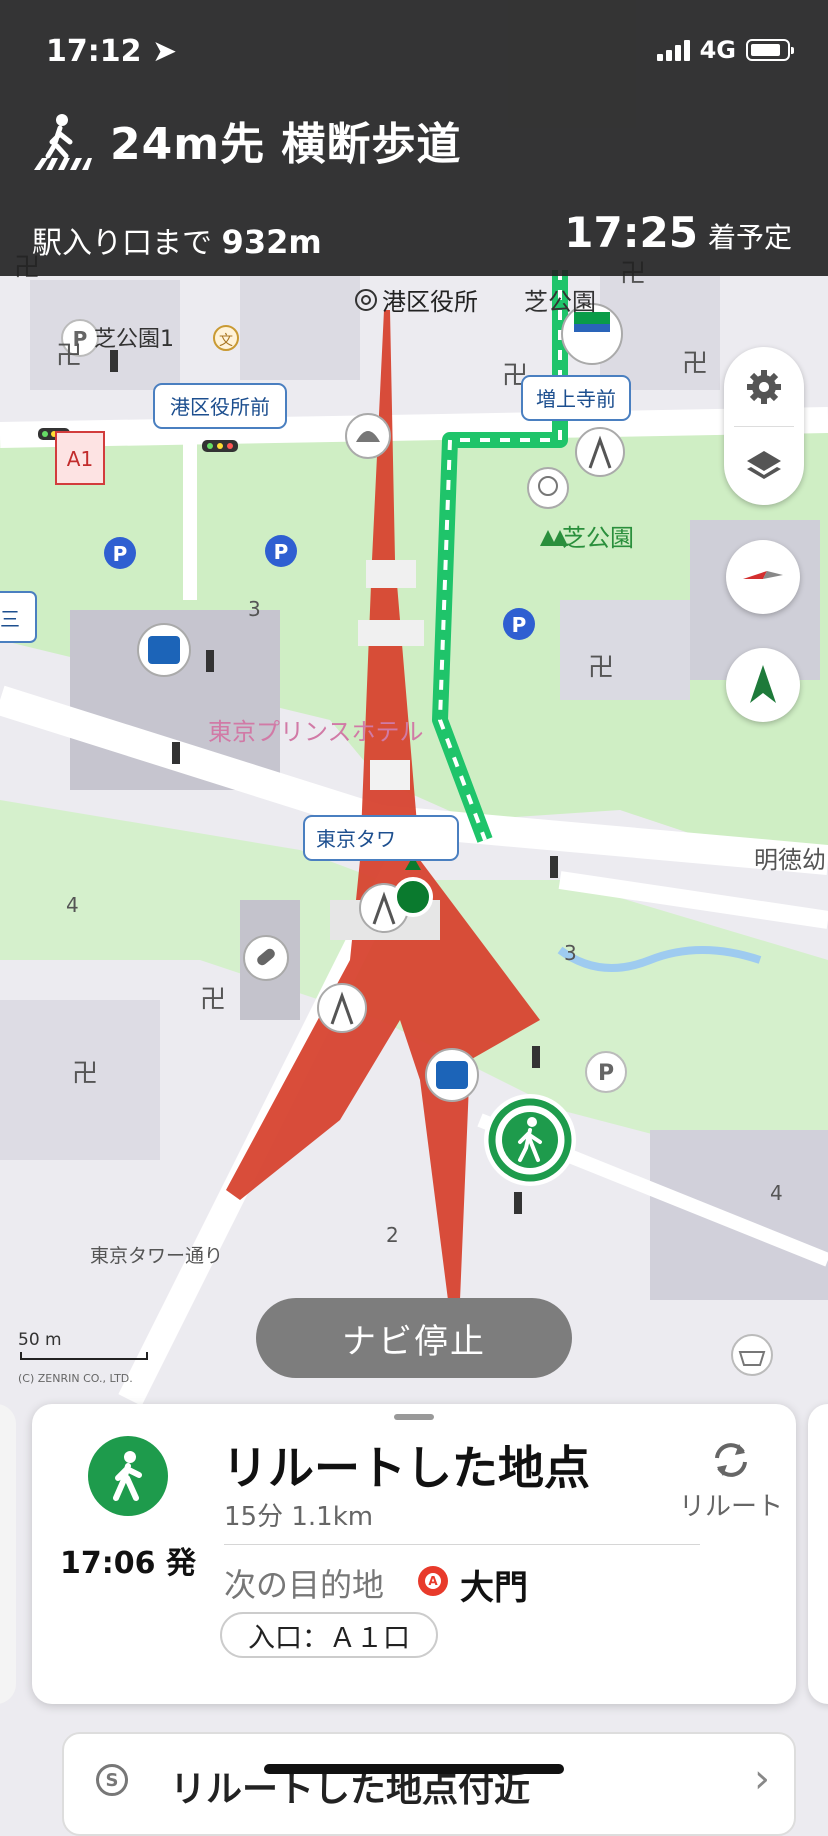  Describe the element at coordinates (752, 1355) in the screenshot. I see `shopping-basket-icon` at that location.